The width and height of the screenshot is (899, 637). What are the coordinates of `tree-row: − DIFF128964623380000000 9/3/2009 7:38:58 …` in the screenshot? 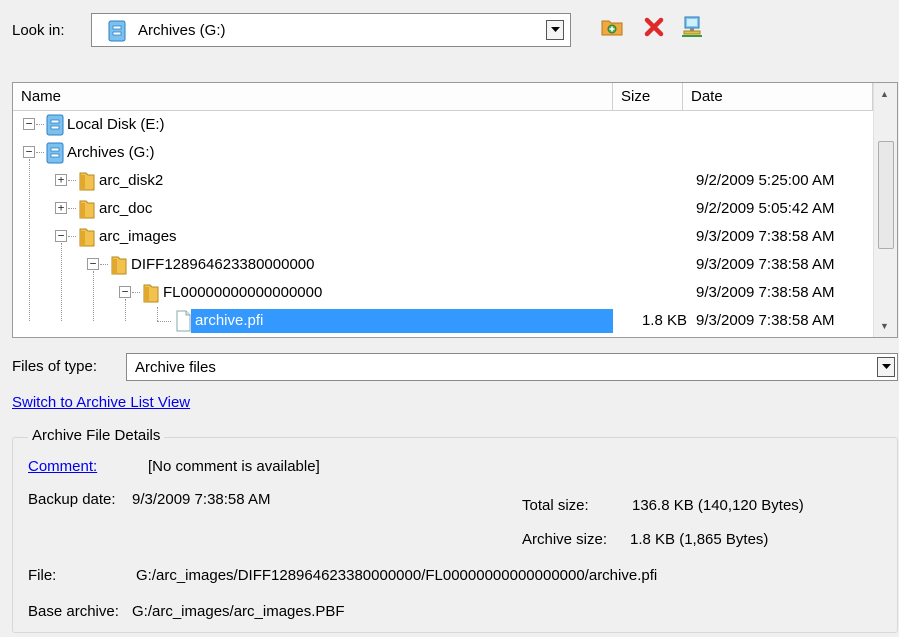 It's located at (443, 265).